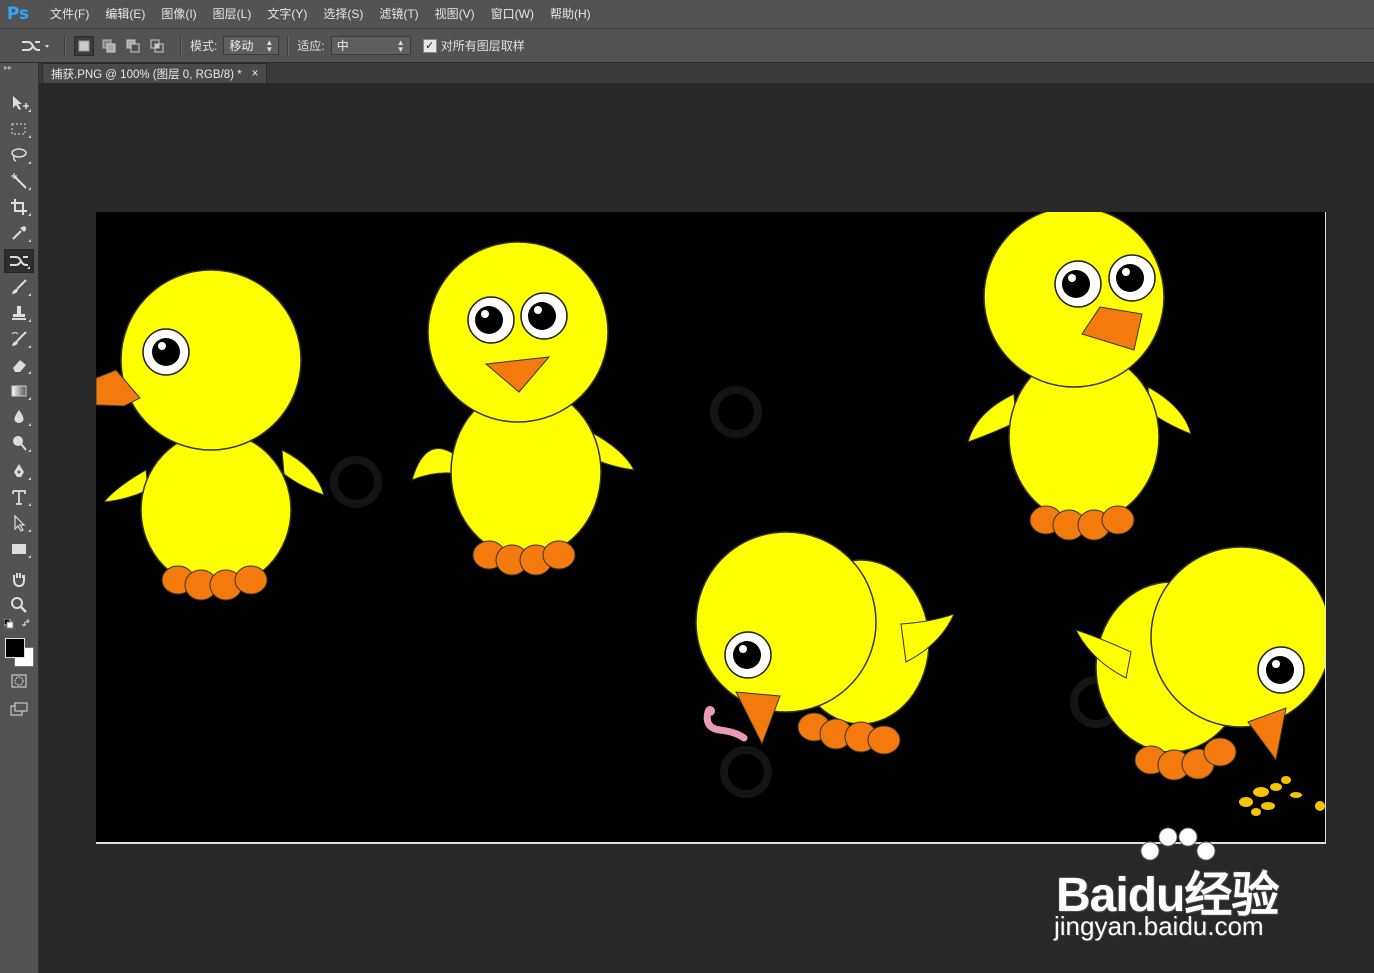  I want to click on lasso-tool, so click(19, 155).